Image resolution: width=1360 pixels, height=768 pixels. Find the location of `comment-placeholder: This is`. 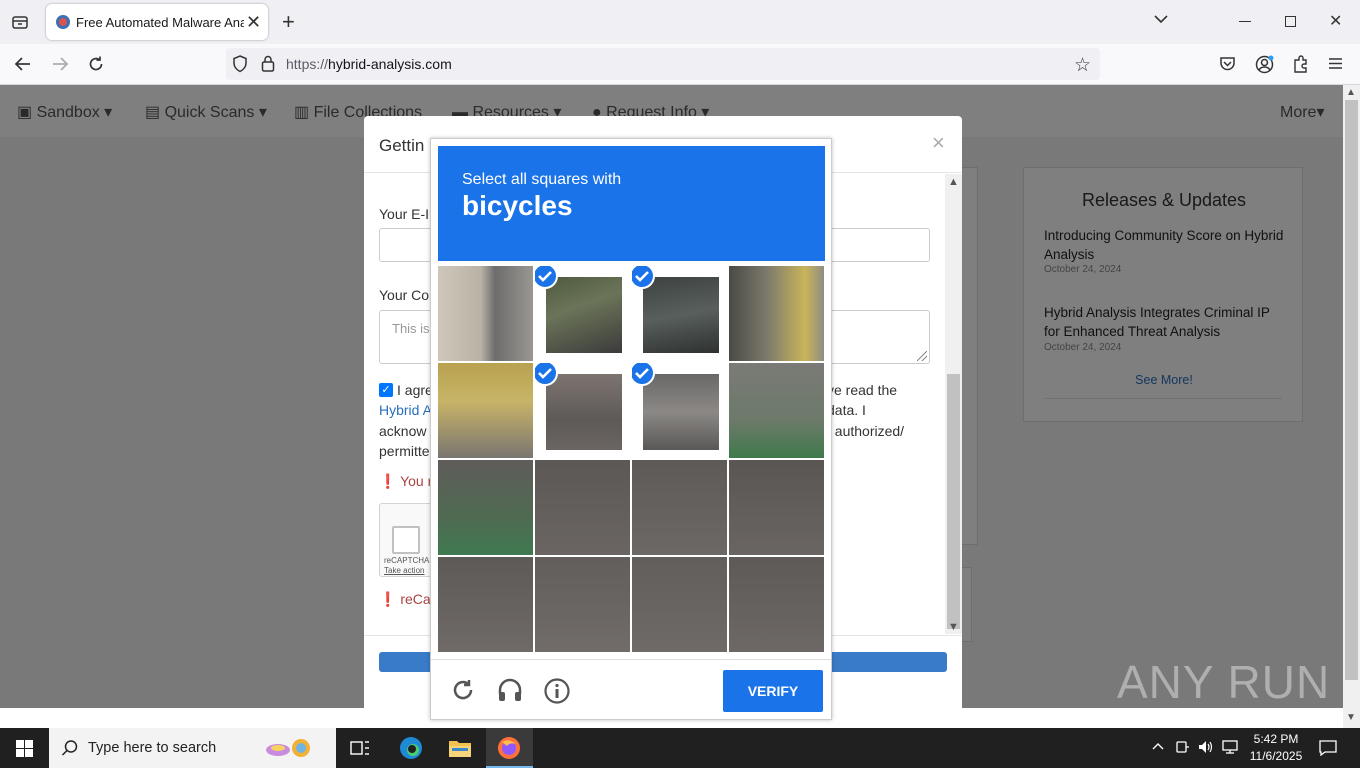

comment-placeholder: This is is located at coordinates (411, 328).